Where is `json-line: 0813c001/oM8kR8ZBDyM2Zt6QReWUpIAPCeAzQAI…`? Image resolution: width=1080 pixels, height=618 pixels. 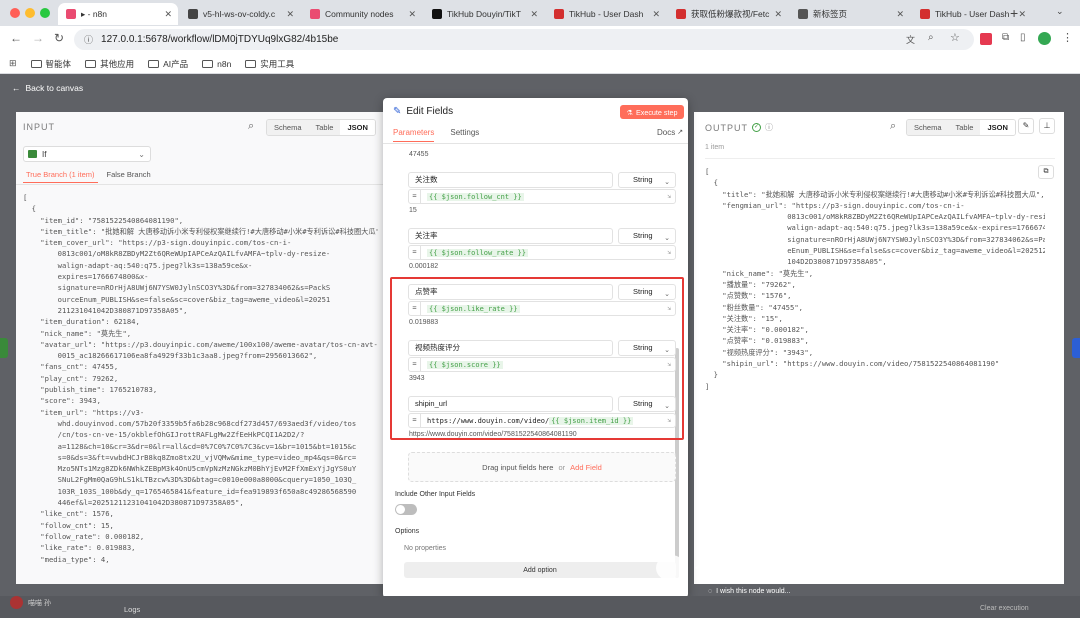
json-line: 0813c001/oM8kR8ZBDyM2Zt6QReWUpIAPCeAzQAI… is located at coordinates (875, 217).